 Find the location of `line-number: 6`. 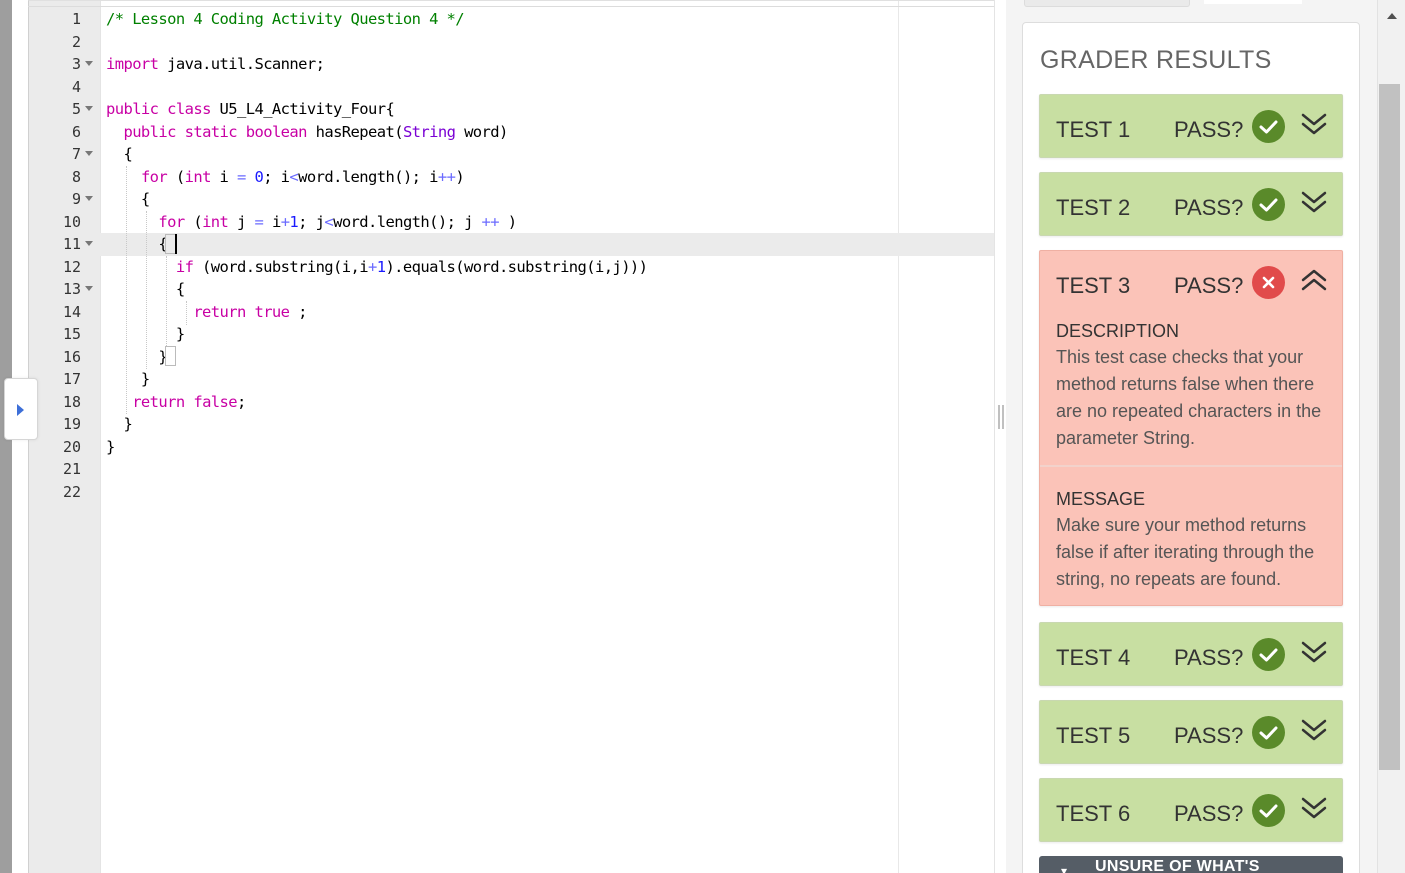

line-number: 6 is located at coordinates (76, 131).